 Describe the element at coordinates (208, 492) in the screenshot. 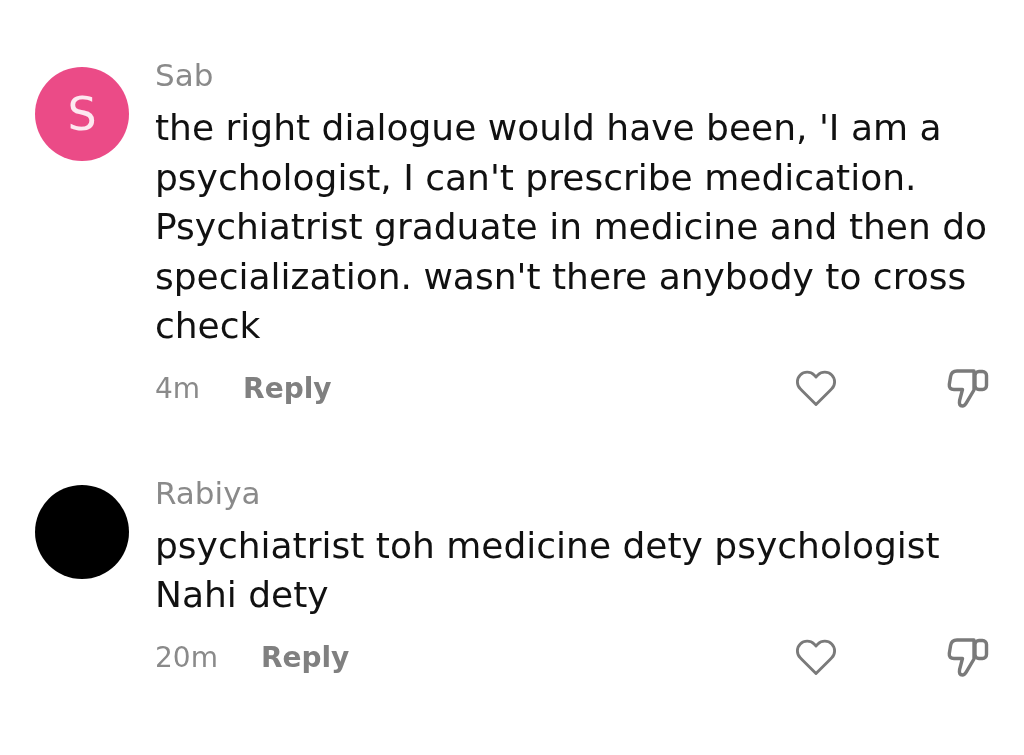

I see `username: Rabiya` at that location.